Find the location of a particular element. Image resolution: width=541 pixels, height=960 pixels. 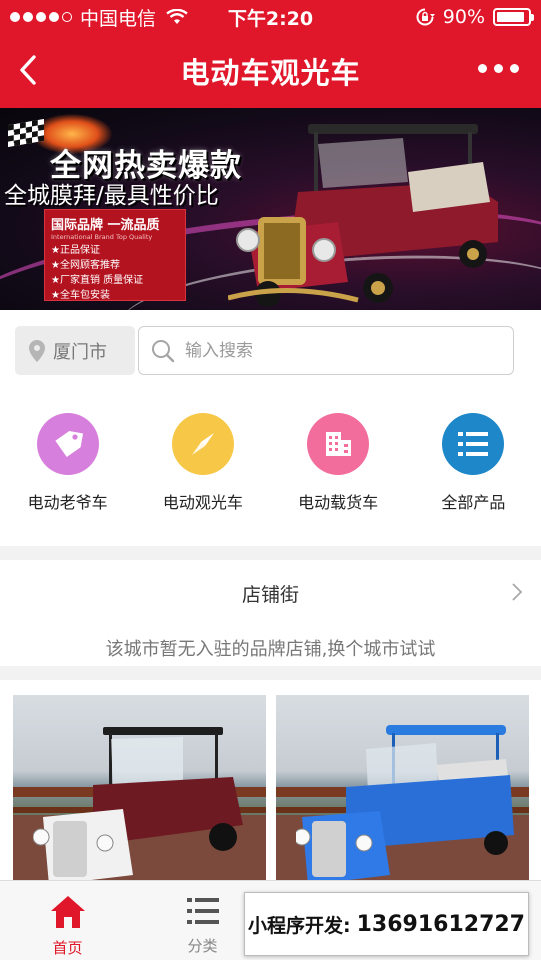

category-item-vintage-car: 电动老爷车 is located at coordinates (67, 468).